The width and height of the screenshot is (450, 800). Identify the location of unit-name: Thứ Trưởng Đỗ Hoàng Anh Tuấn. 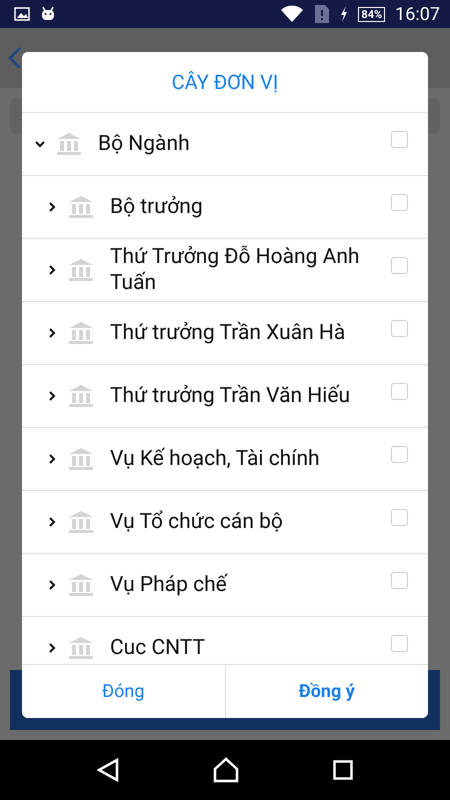
(250, 270).